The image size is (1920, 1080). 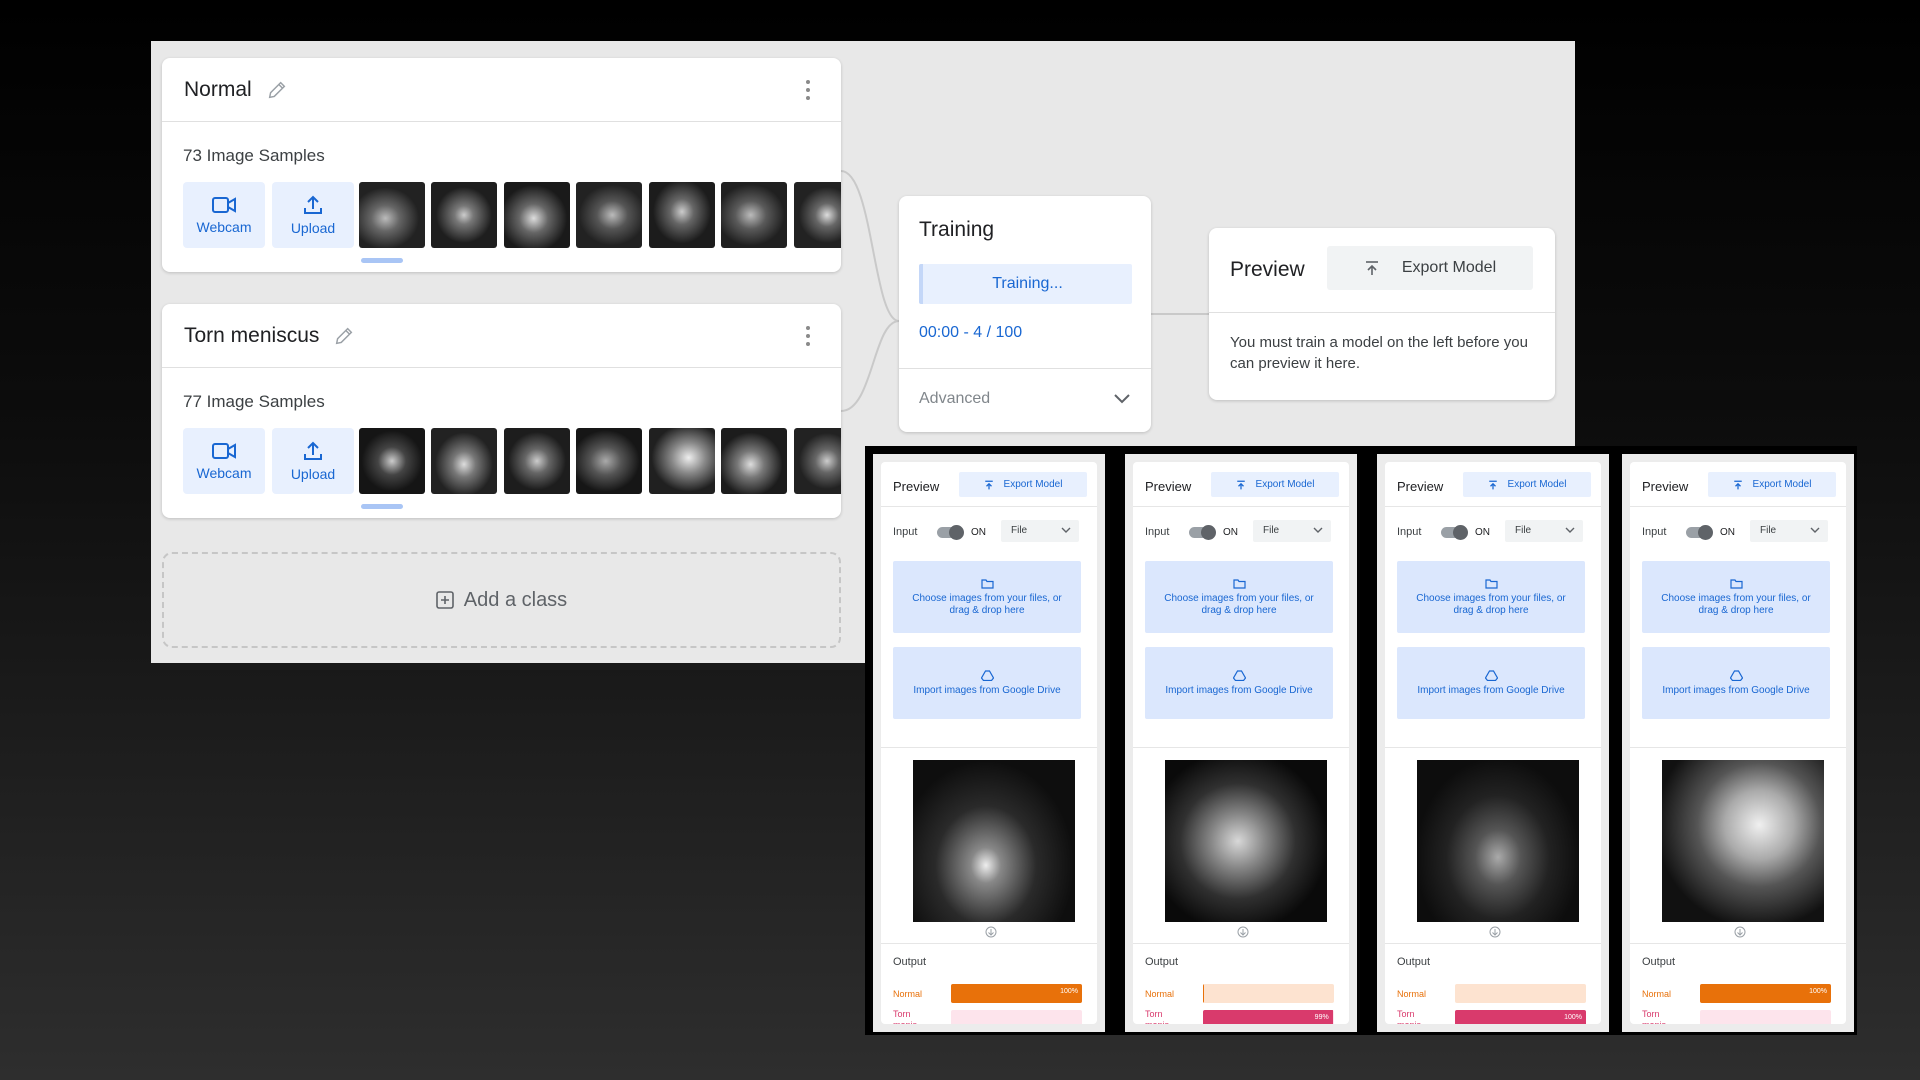 What do you see at coordinates (501, 336) in the screenshot?
I see `class-card-header: Torn meniscus` at bounding box center [501, 336].